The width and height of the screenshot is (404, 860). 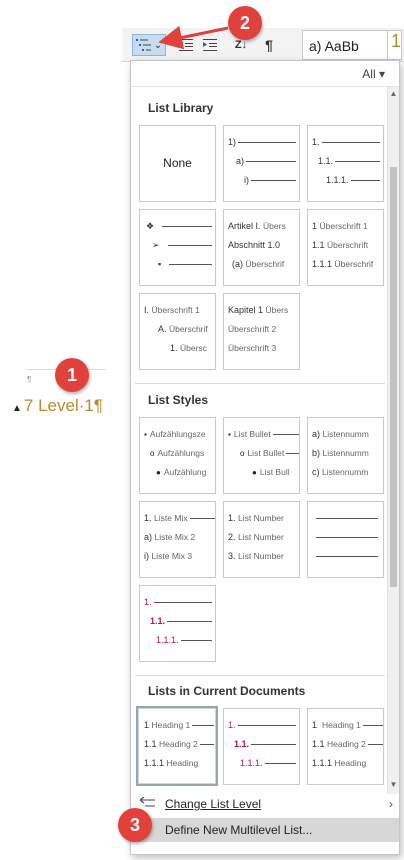 What do you see at coordinates (193, 37) in the screenshot?
I see `callout-arrow` at bounding box center [193, 37].